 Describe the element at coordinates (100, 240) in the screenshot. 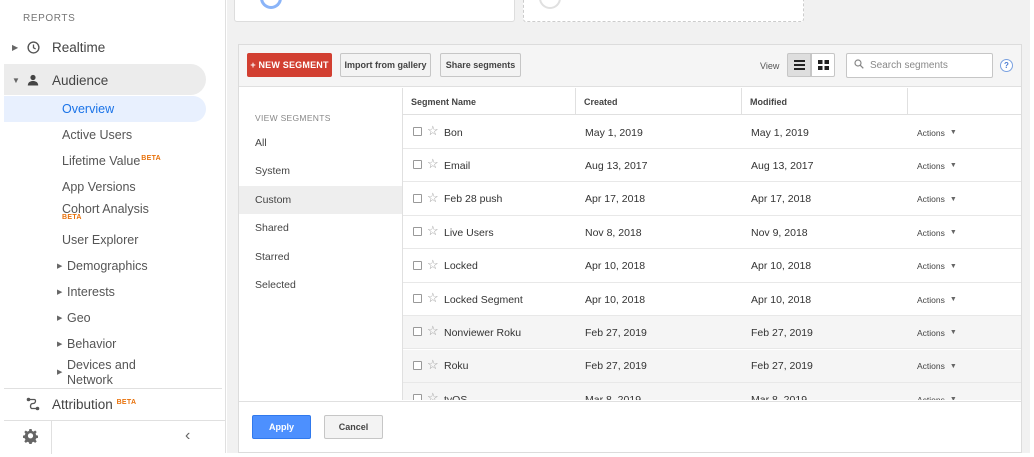

I see `nav-user-explorer: User Explorer` at that location.